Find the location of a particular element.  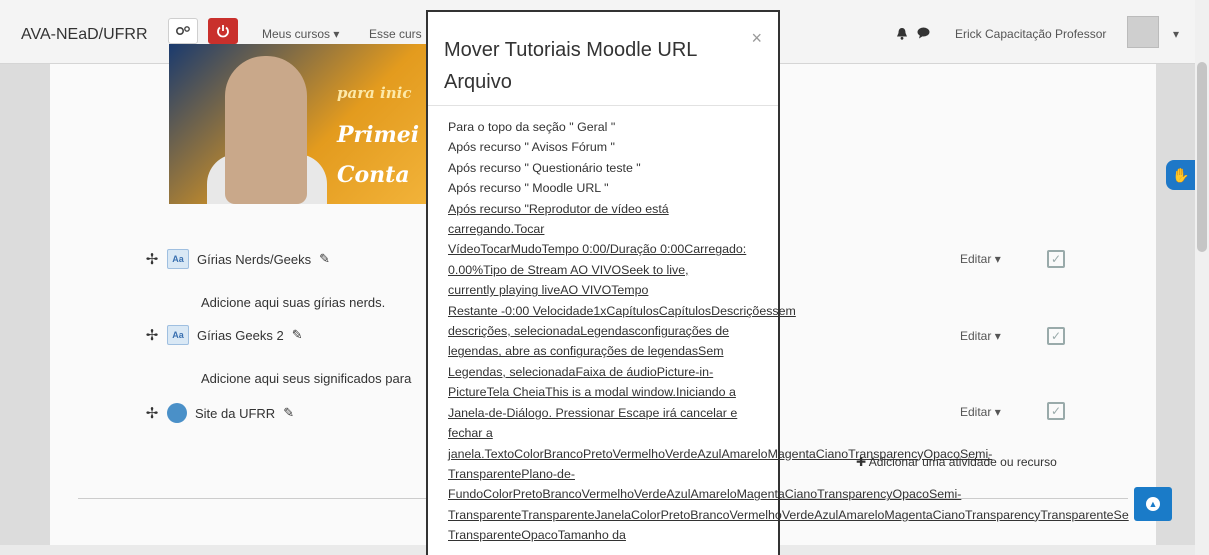

move-target-link: 0.00%Tipo de Stream AO VIVOSeek to live, is located at coordinates (828, 270).